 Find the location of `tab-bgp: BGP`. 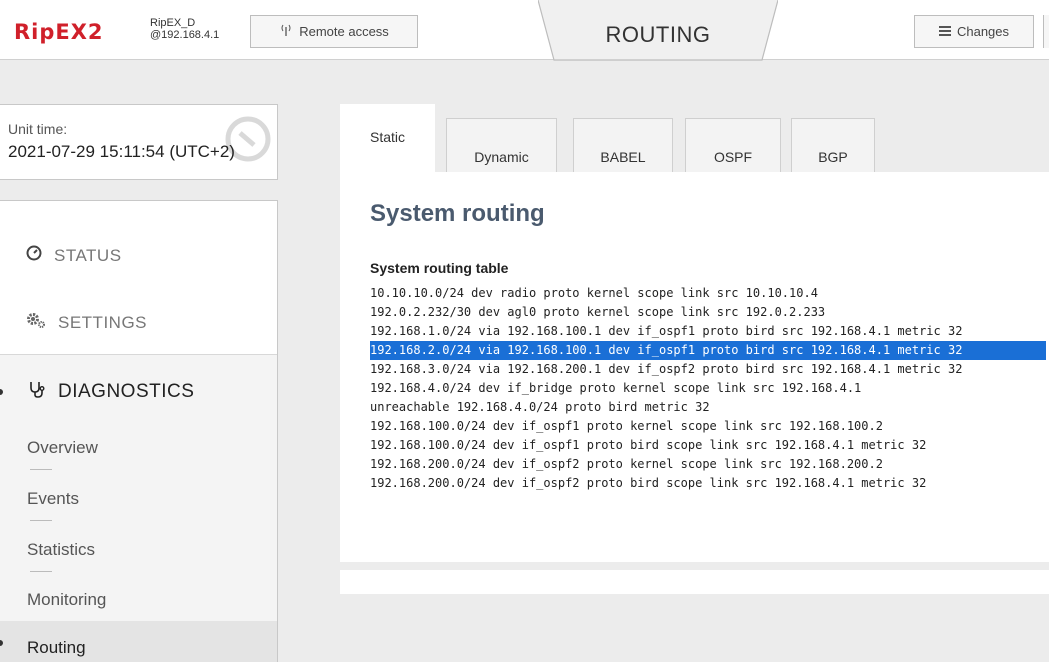

tab-bgp: BGP is located at coordinates (833, 145).